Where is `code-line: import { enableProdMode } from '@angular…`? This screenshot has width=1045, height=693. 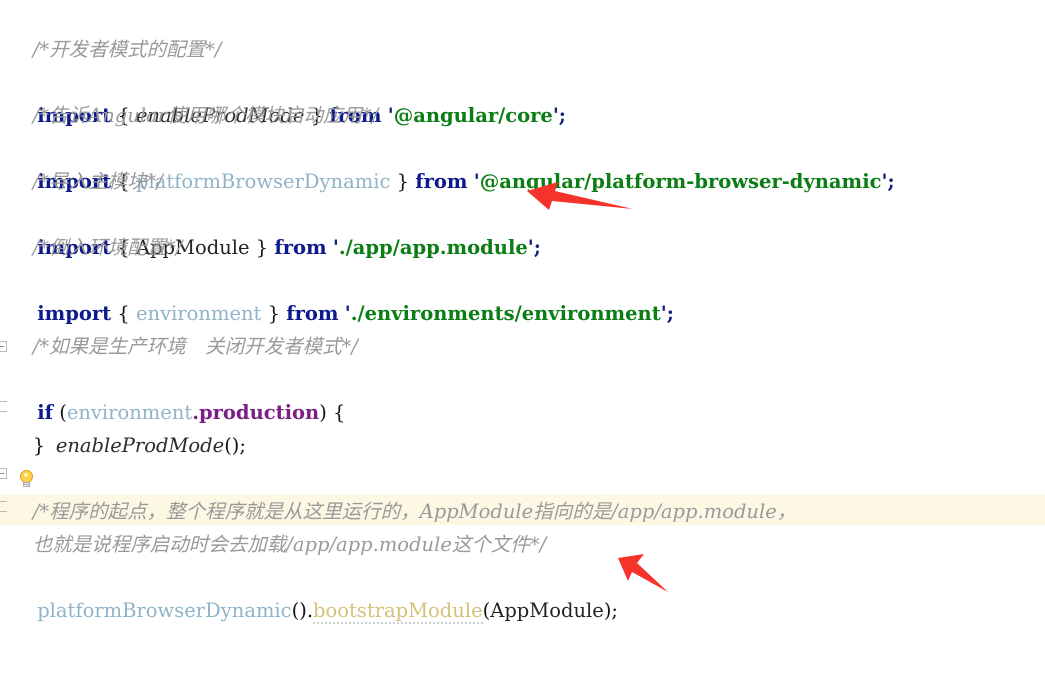
code-line: import { enableProdMode } from '@angular… is located at coordinates (522, 80).